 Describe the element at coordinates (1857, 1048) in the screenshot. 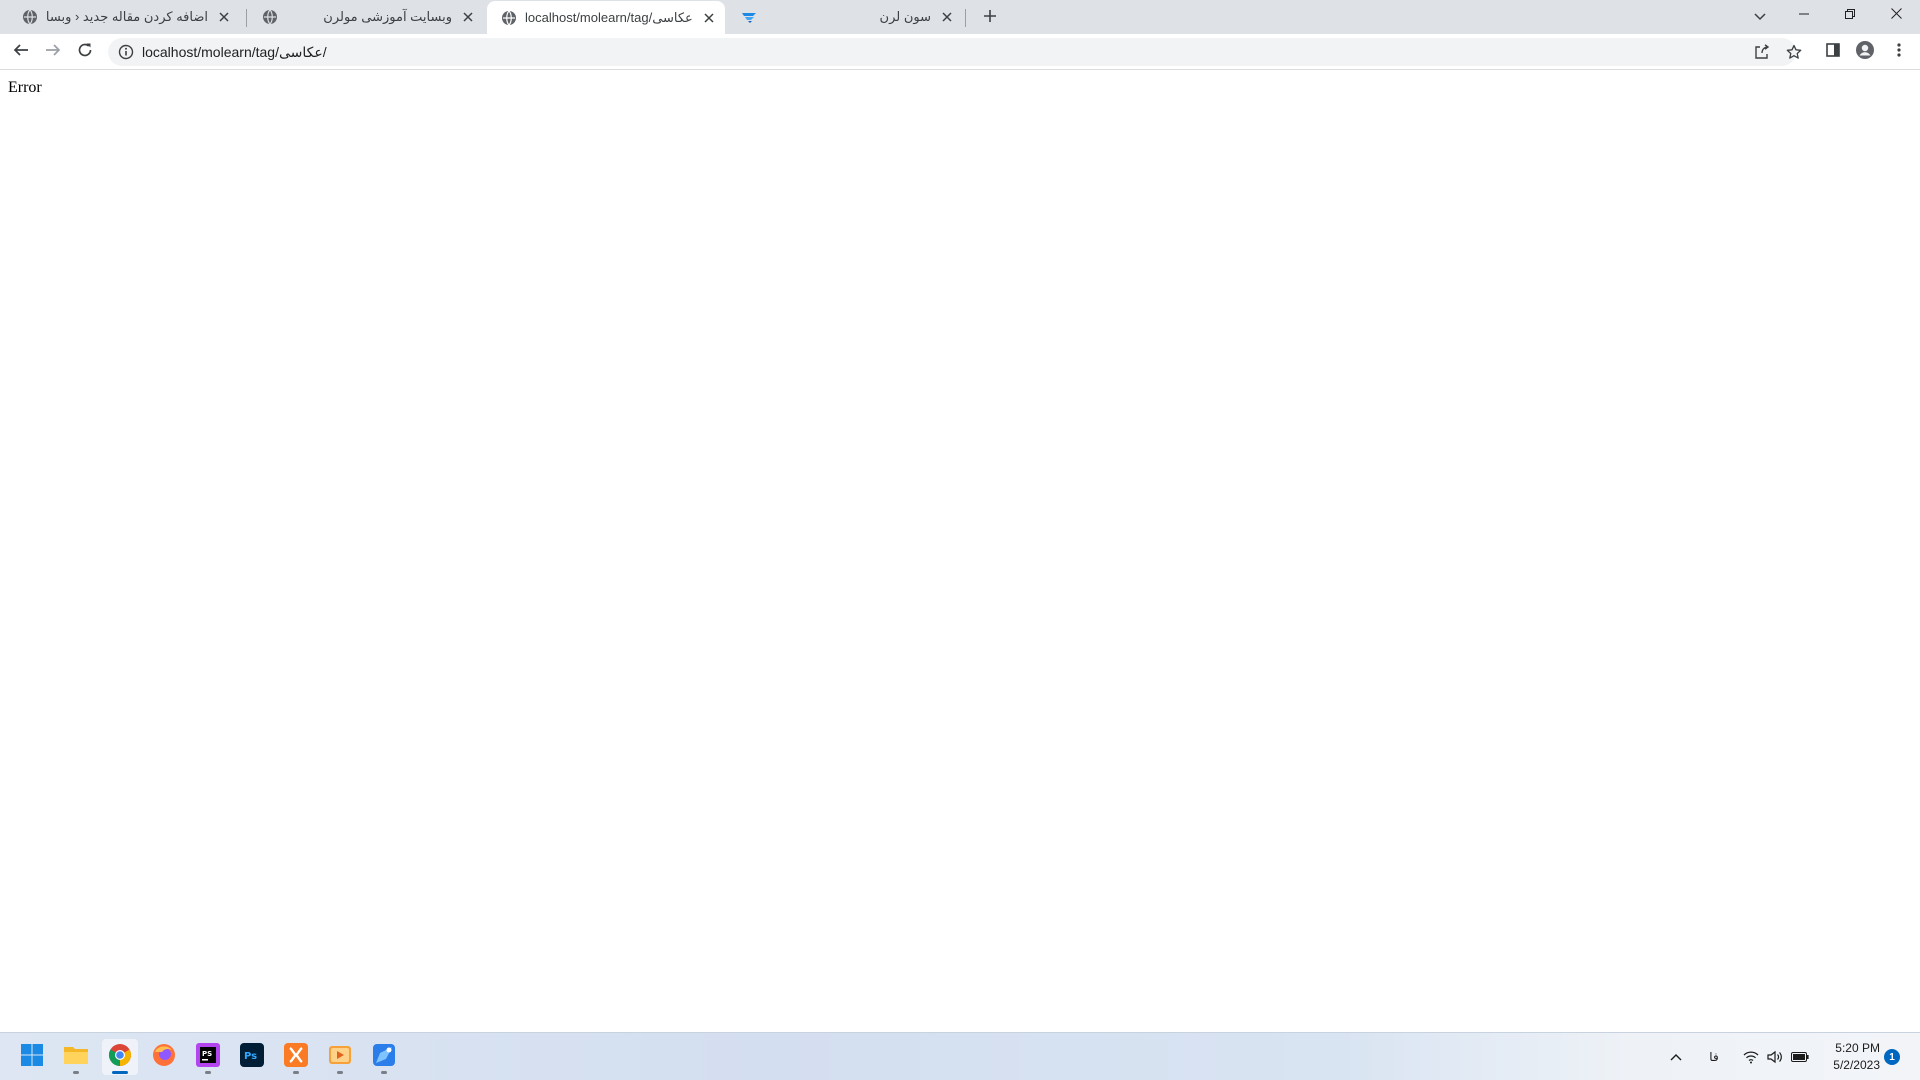

I see `clock-time: 5:20 PM` at that location.